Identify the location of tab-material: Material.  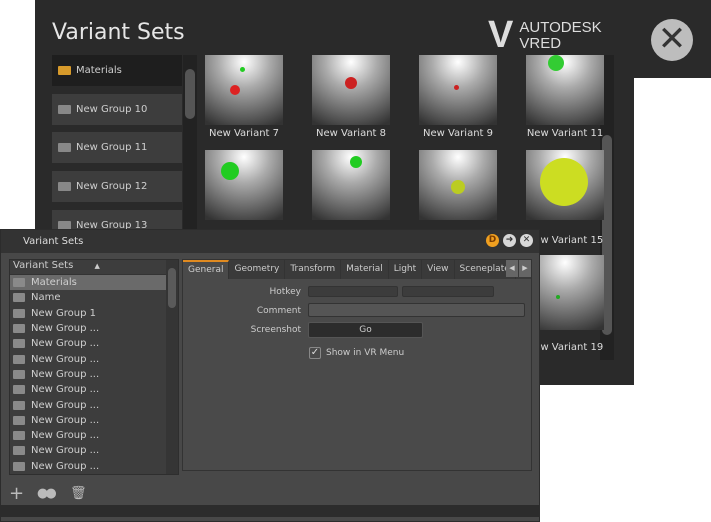
(365, 269).